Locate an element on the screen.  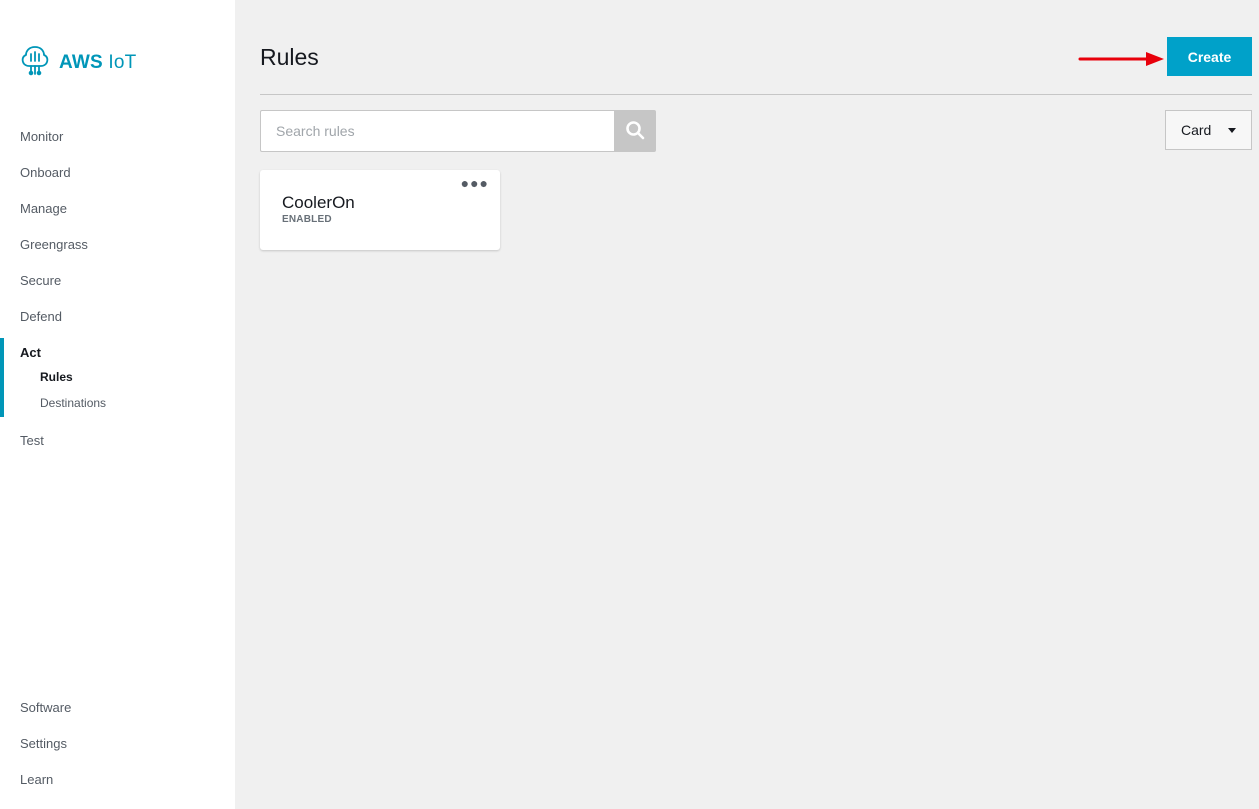
view-mode-select: Card is located at coordinates (1208, 130).